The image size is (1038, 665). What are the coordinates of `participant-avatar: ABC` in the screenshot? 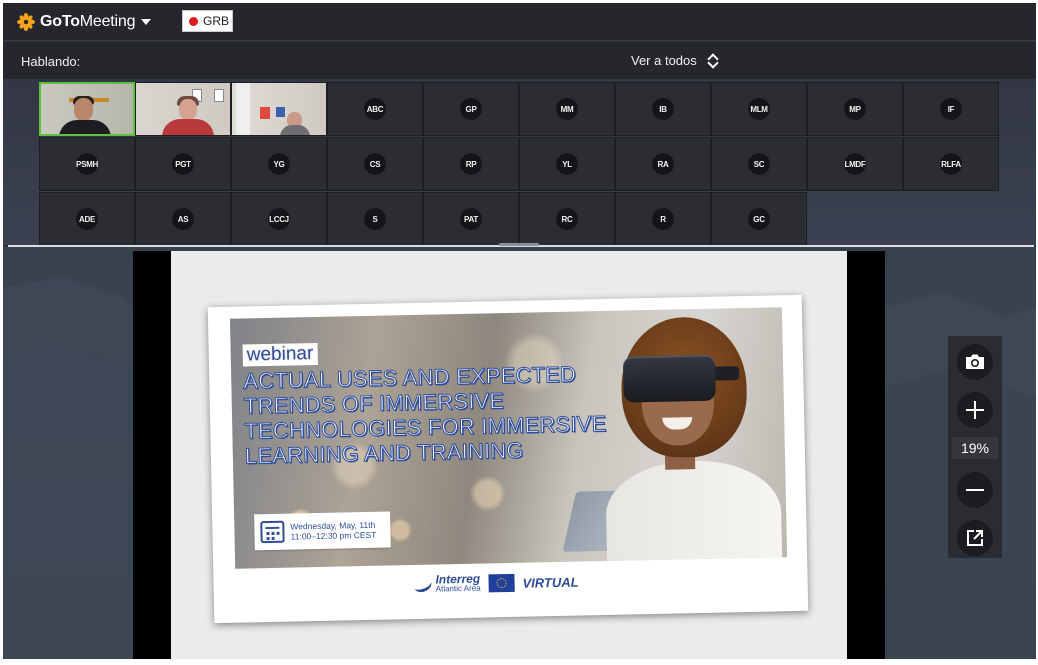 It's located at (375, 109).